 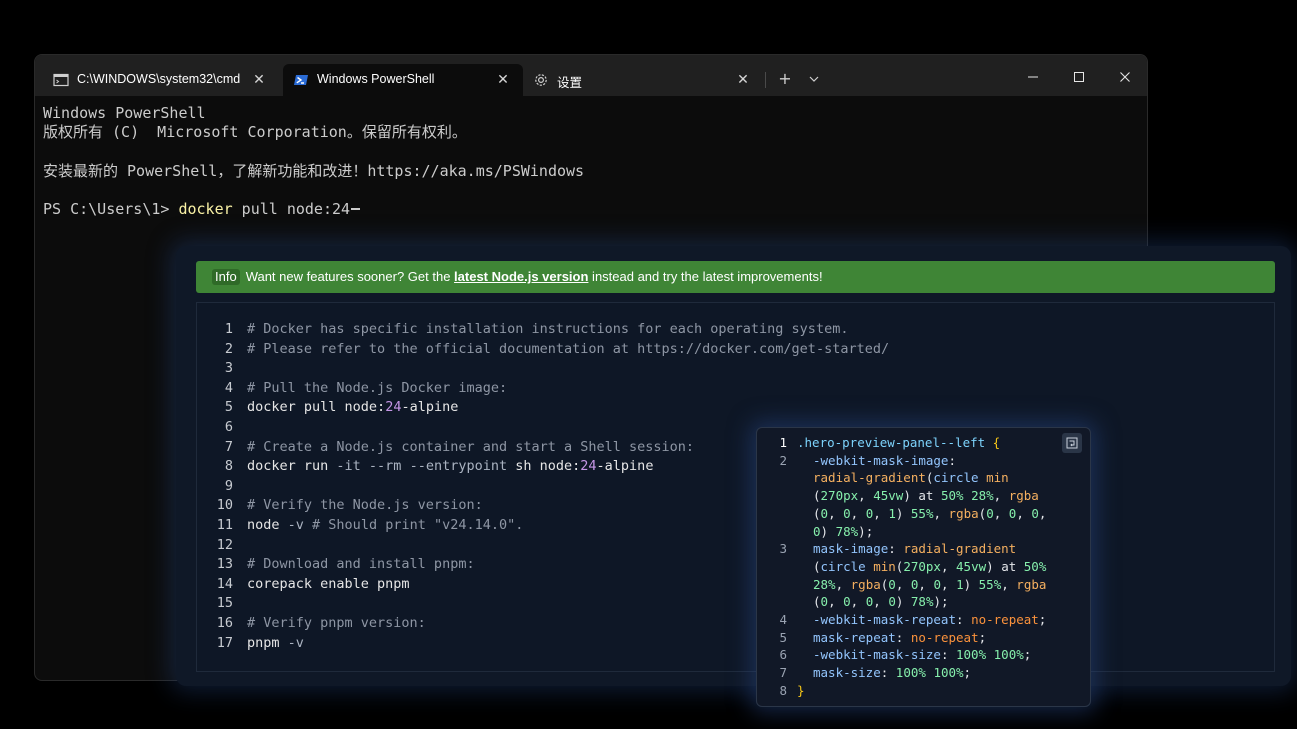 I want to click on line-number: 1, so click(x=228, y=329).